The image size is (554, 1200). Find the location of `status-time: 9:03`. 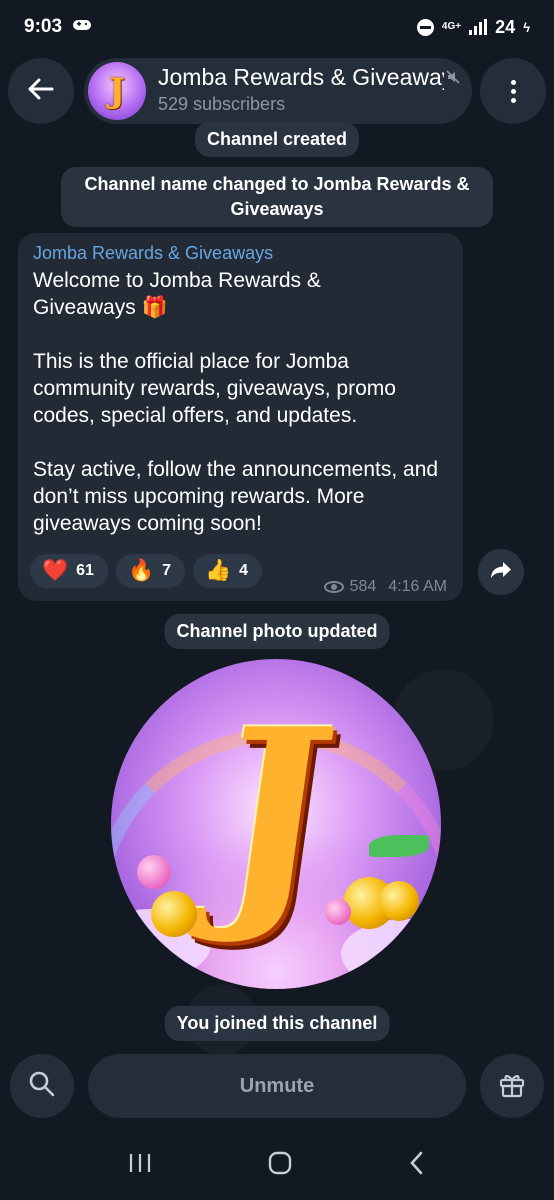

status-time: 9:03 is located at coordinates (43, 26).